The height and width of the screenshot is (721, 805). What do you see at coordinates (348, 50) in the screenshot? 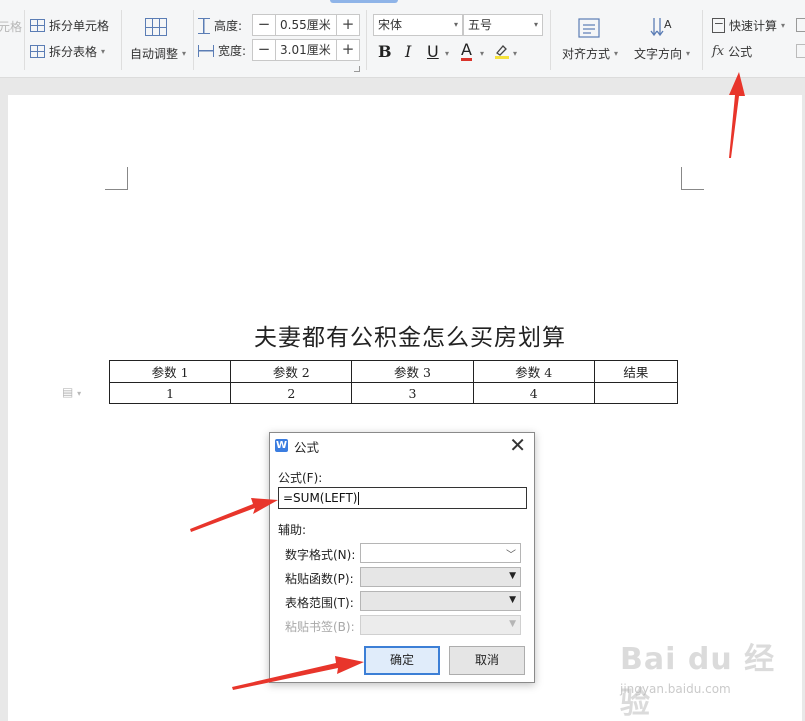
I see `width-increase-button: +` at bounding box center [348, 50].